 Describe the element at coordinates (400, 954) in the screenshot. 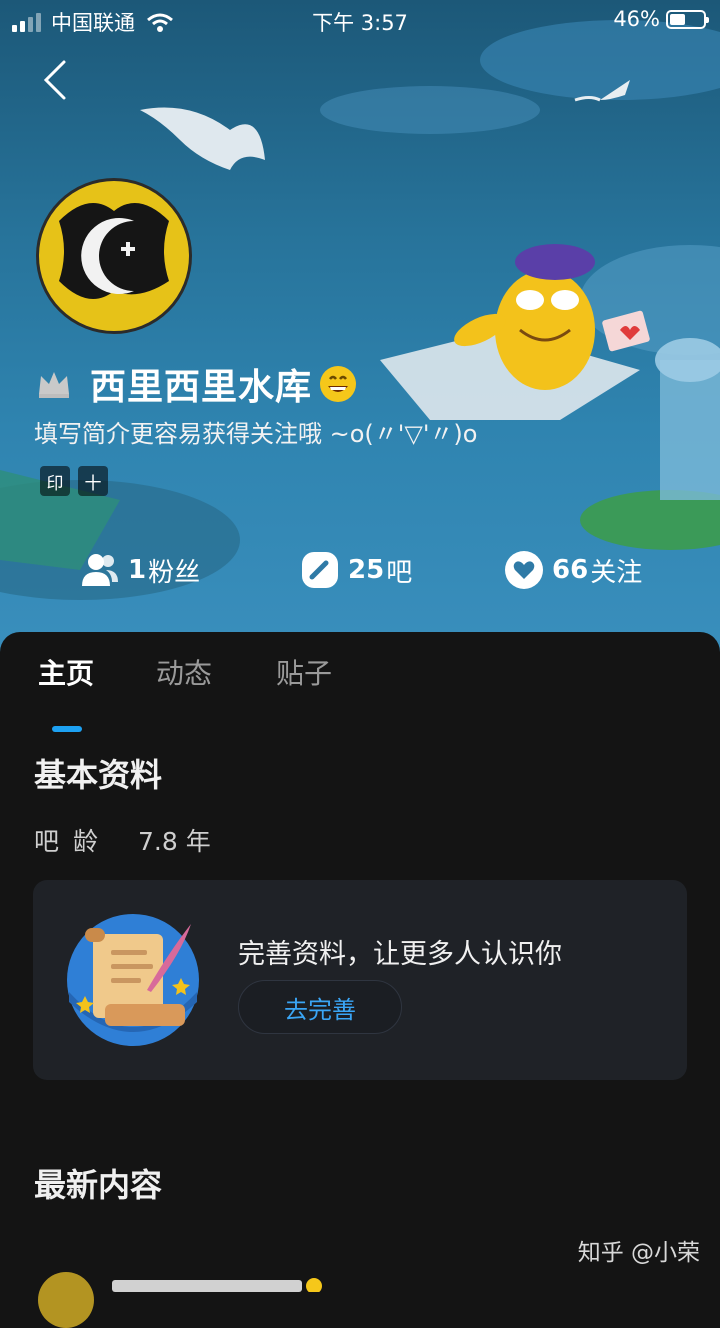

I see `complete-profile-title: 完善资料，让更多人认识你` at that location.